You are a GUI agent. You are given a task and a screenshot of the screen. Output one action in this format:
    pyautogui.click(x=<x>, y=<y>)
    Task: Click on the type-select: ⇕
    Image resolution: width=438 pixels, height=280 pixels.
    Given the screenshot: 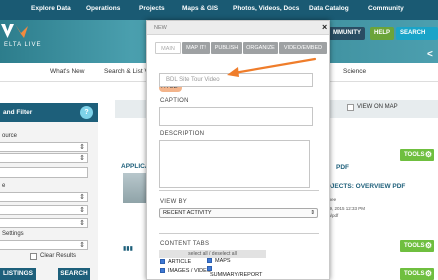 What is the action you would take?
    pyautogui.click(x=44, y=197)
    